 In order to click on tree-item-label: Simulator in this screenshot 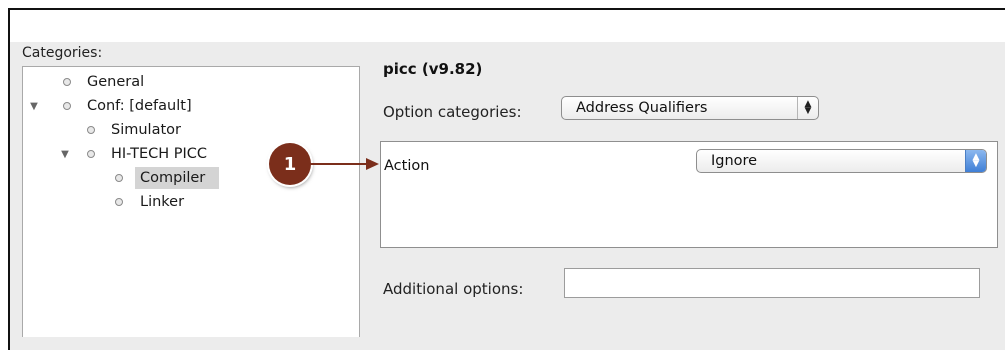, I will do `click(146, 130)`.